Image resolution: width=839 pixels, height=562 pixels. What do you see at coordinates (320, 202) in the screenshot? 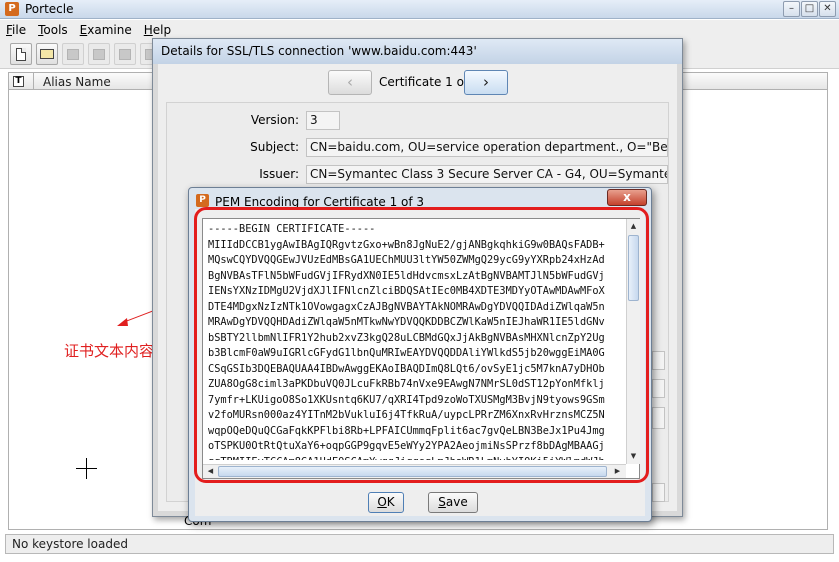
I see `pem-title: PEM Encoding for Certificate 1 of 3` at bounding box center [320, 202].